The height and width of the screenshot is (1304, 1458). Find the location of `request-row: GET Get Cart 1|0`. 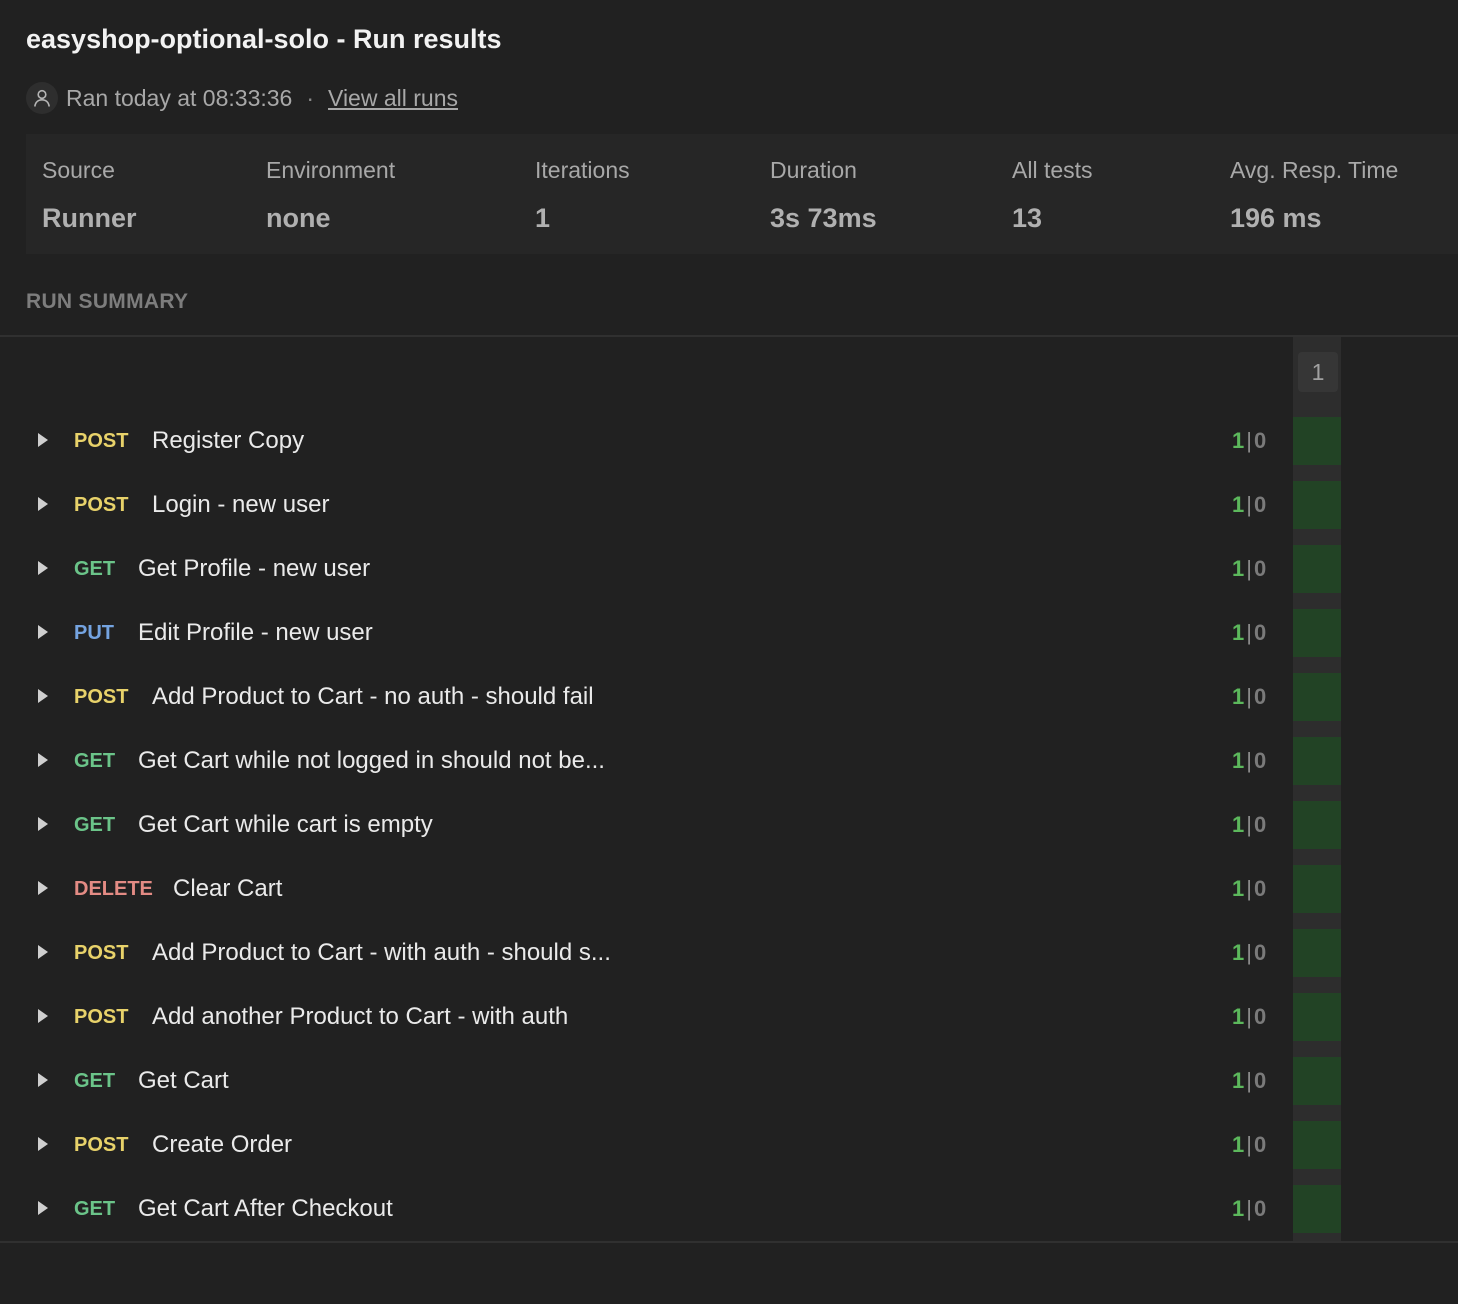

request-row: GET Get Cart 1|0 is located at coordinates (729, 1081).